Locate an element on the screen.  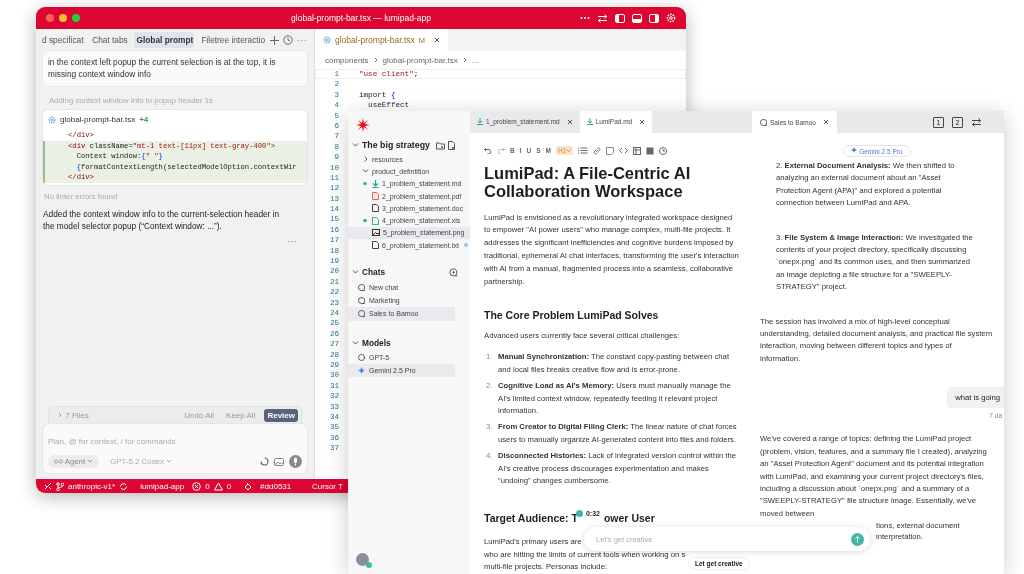
chat-tab: Global prompt is located at coordinates (164, 40).